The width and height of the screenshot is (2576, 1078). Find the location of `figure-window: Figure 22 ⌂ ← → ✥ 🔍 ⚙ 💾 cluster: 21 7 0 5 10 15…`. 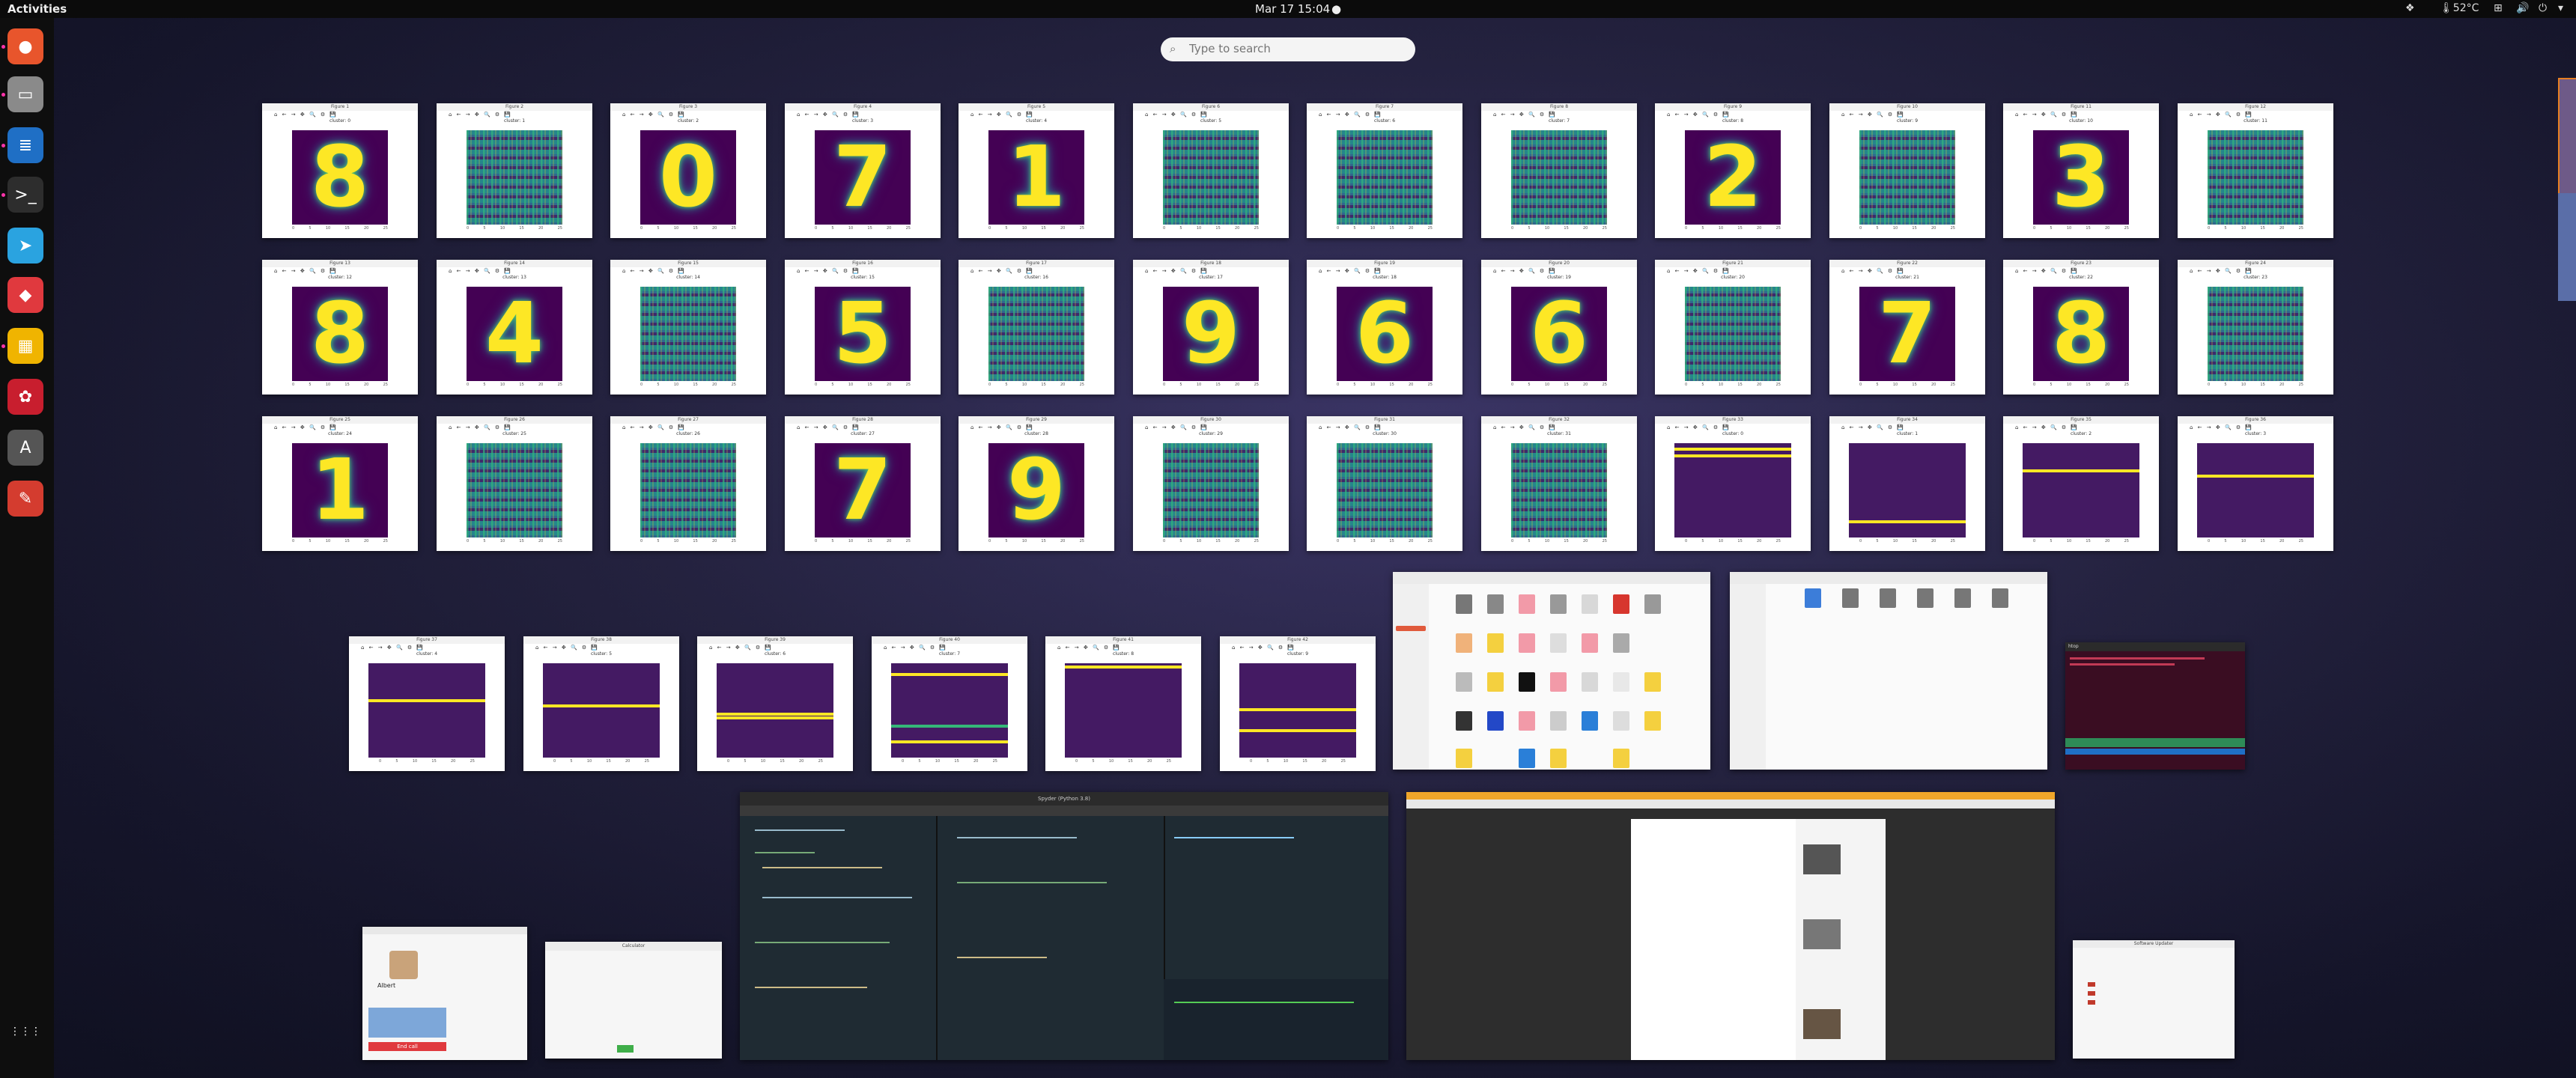

figure-window: Figure 22 ⌂ ← → ✥ 🔍 ⚙ 💾 cluster: 21 7 0 5 10 15… is located at coordinates (1907, 327).